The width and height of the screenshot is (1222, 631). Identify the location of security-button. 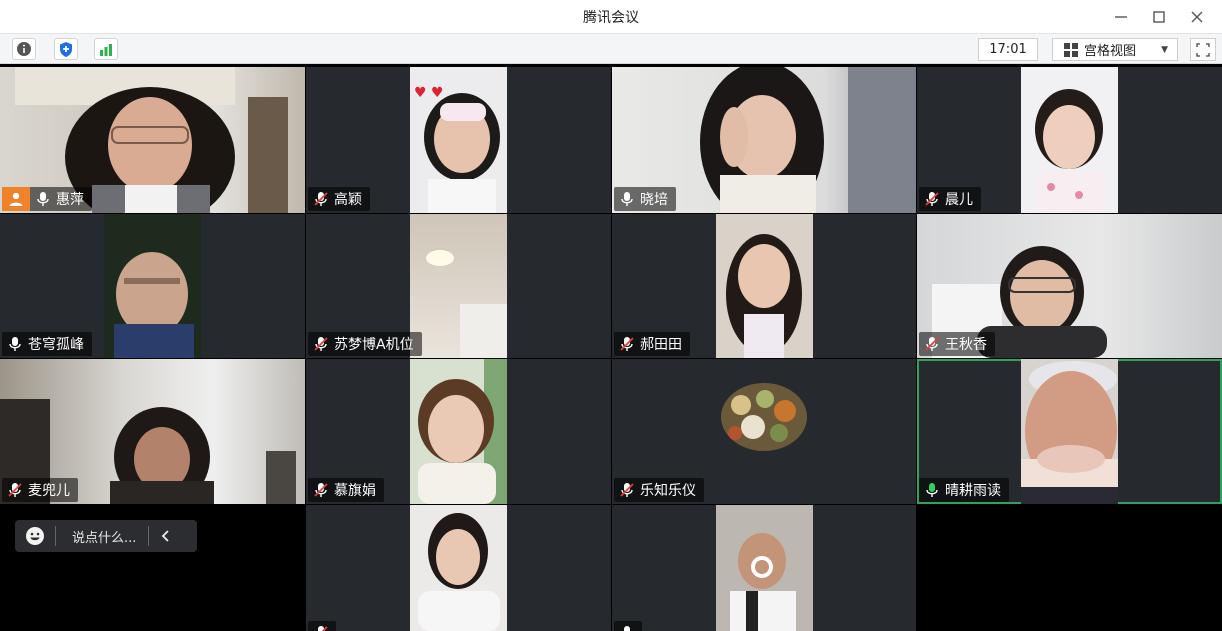
(66, 49).